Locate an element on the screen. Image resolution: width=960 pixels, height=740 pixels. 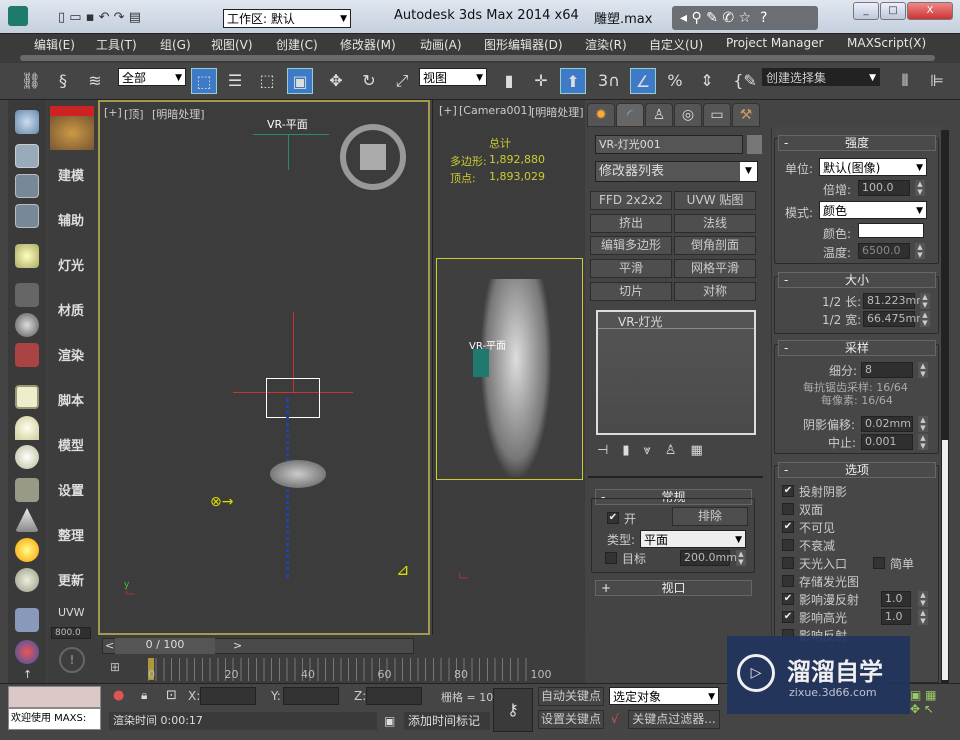
sampling-rollout-header: - 采样 is located at coordinates (857, 348).